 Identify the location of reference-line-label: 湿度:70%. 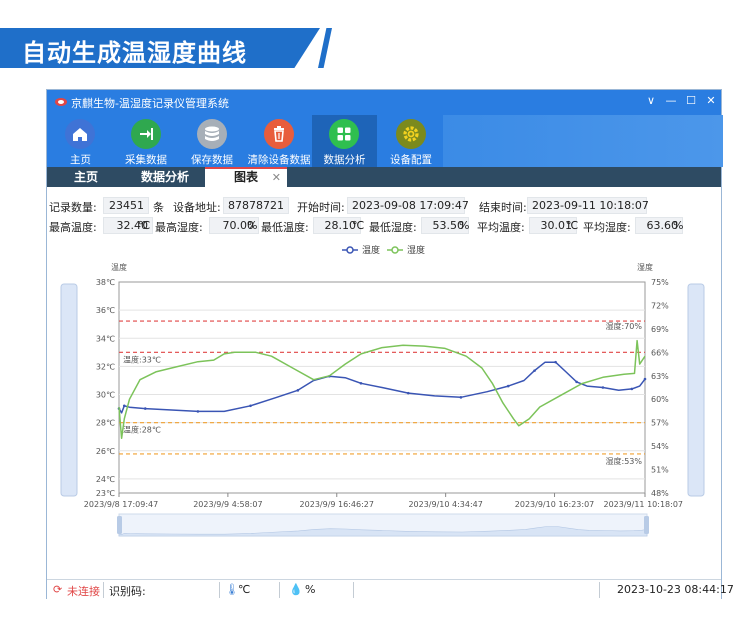
(624, 326).